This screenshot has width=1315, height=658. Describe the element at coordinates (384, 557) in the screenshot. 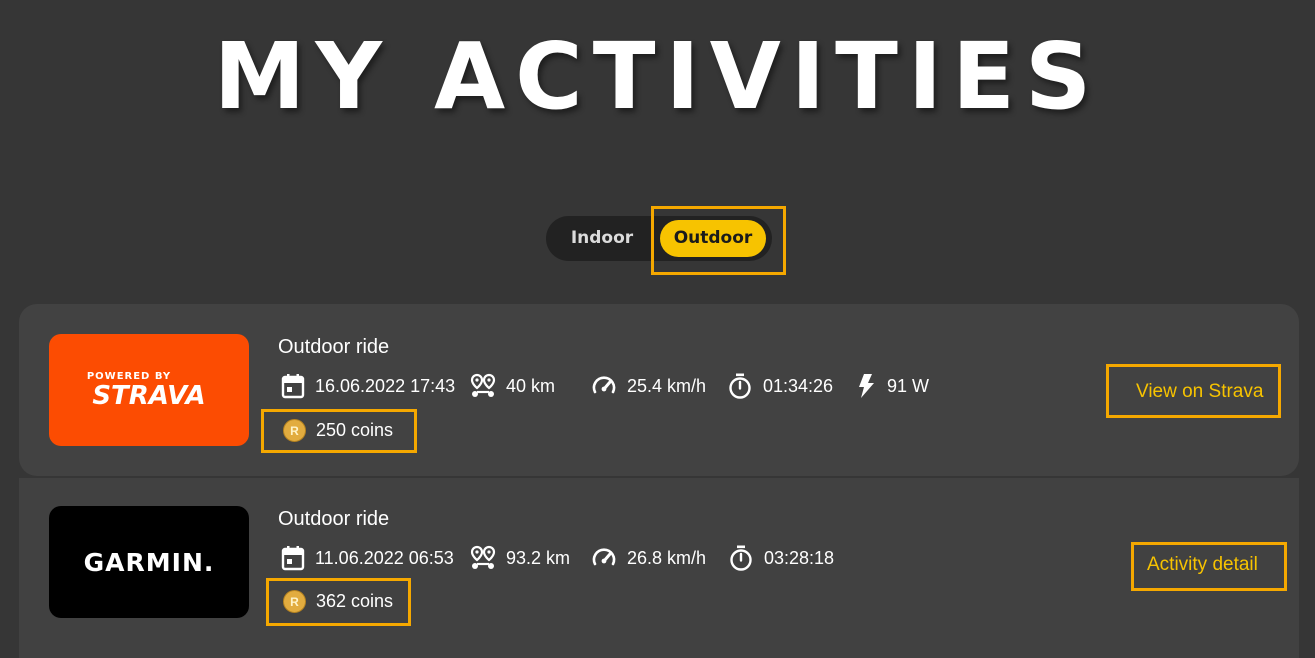

I see `activity-date: 11.06.2022 06:53` at that location.